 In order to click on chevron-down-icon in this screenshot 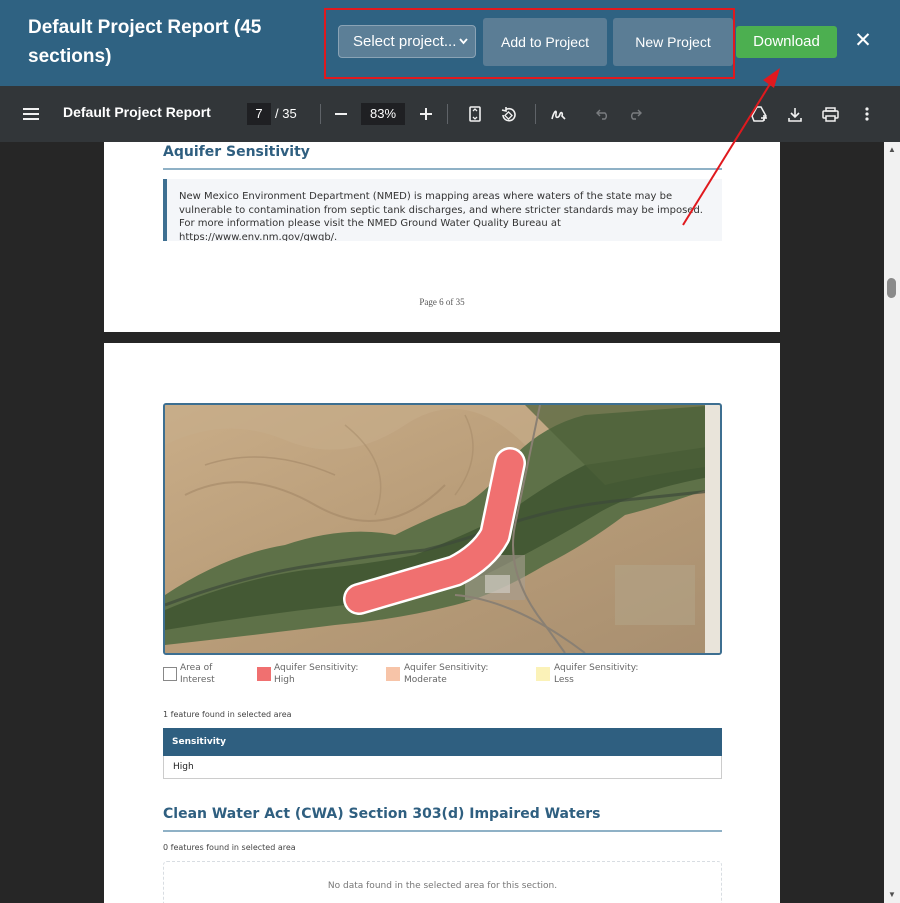, I will do `click(463, 48)`.